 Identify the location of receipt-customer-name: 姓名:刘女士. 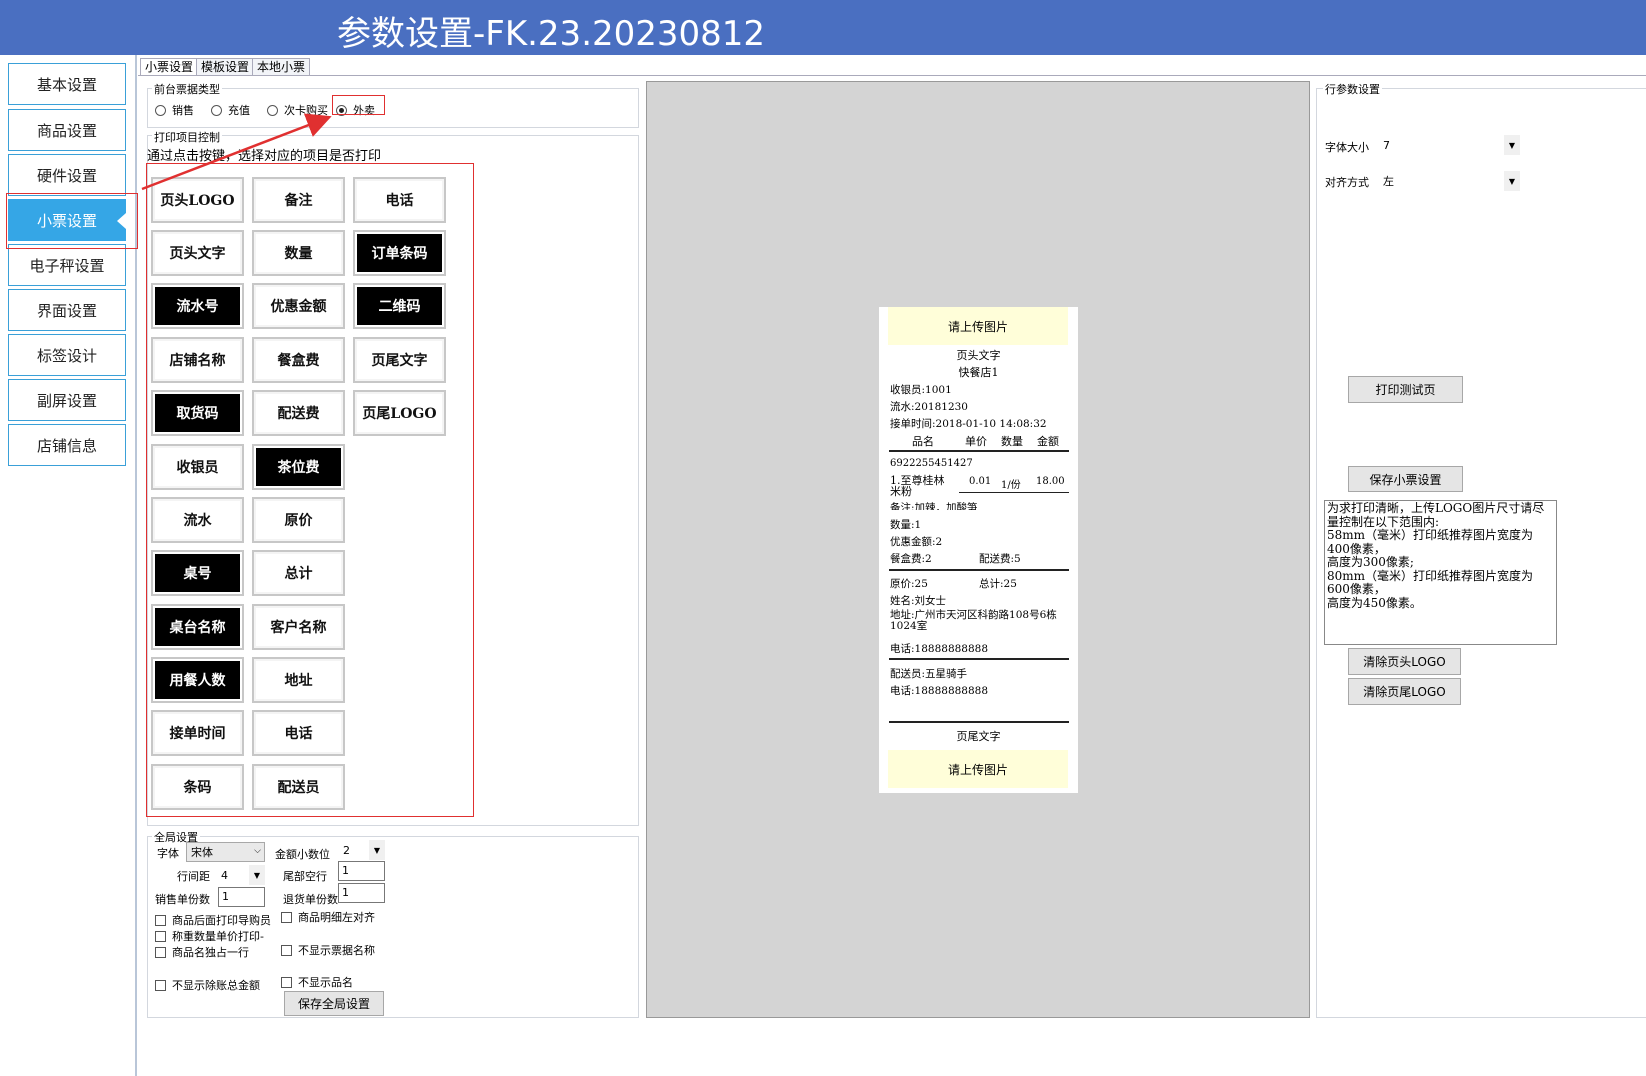
(918, 601).